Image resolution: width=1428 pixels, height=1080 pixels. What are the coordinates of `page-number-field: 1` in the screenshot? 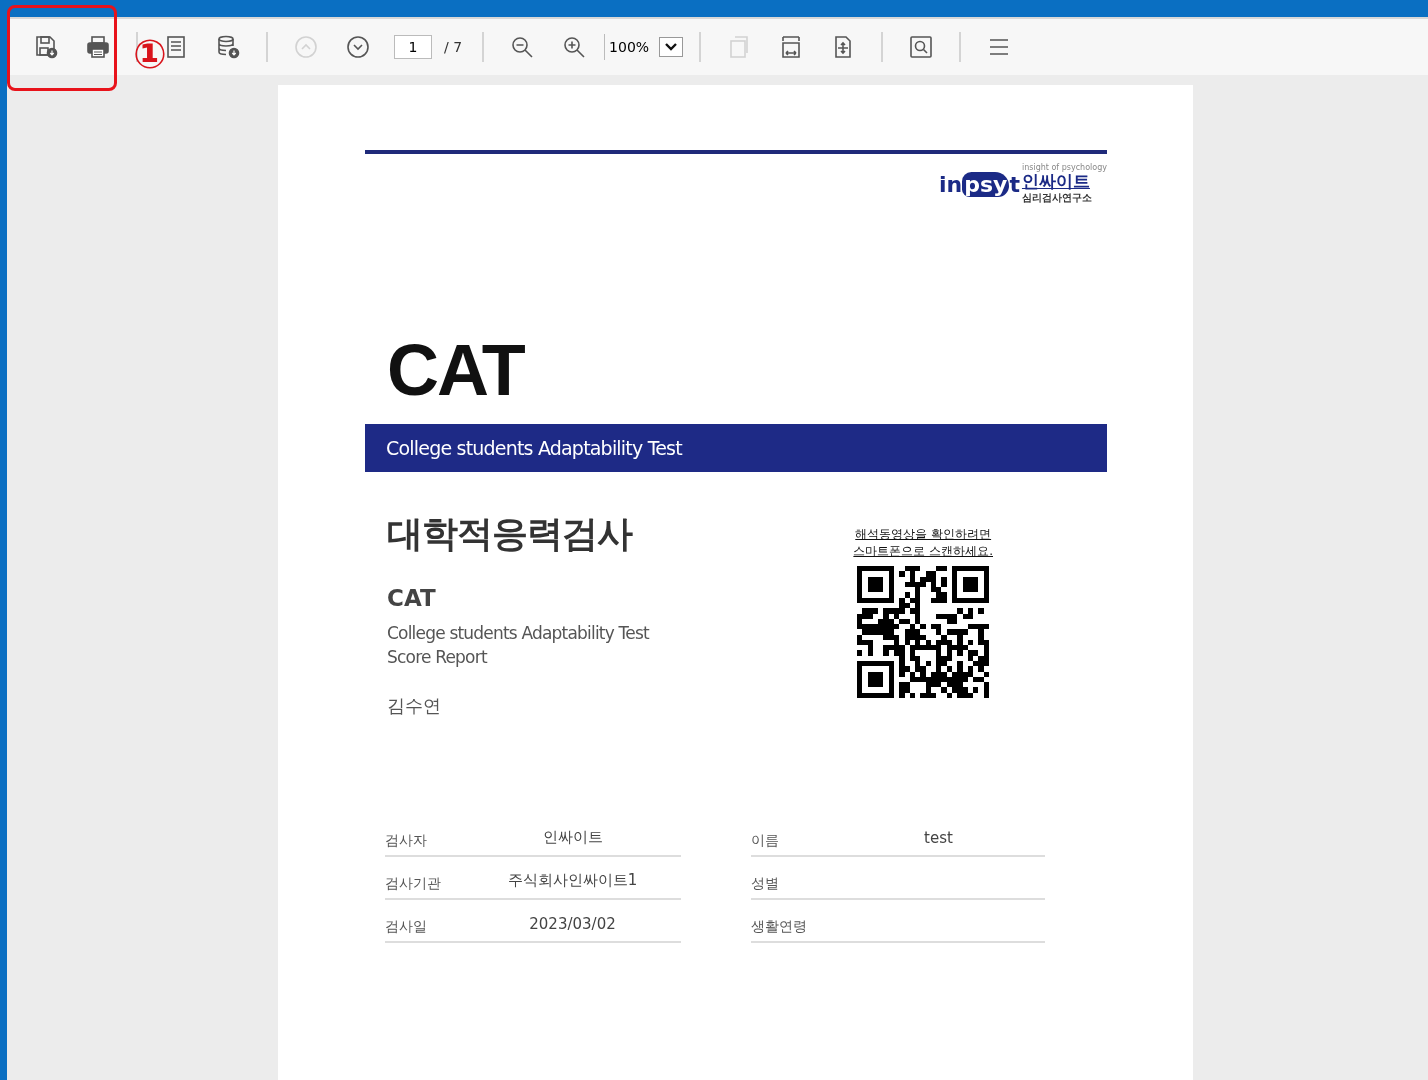 It's located at (413, 47).